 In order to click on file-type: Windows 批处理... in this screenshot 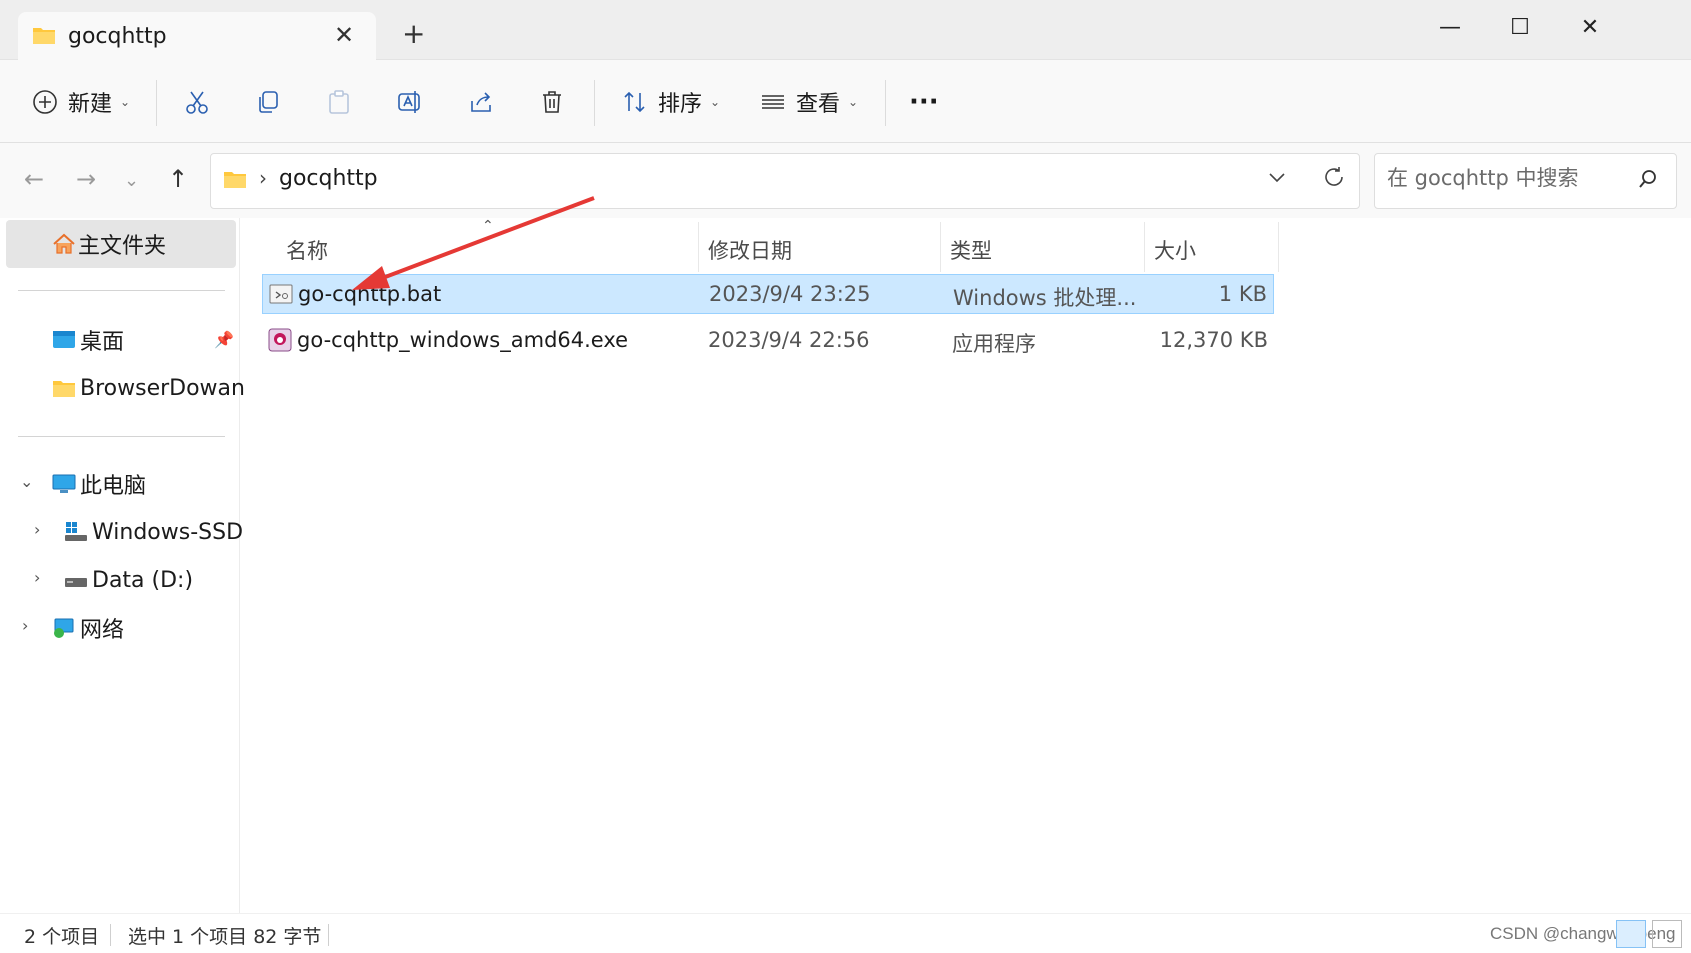, I will do `click(1045, 298)`.